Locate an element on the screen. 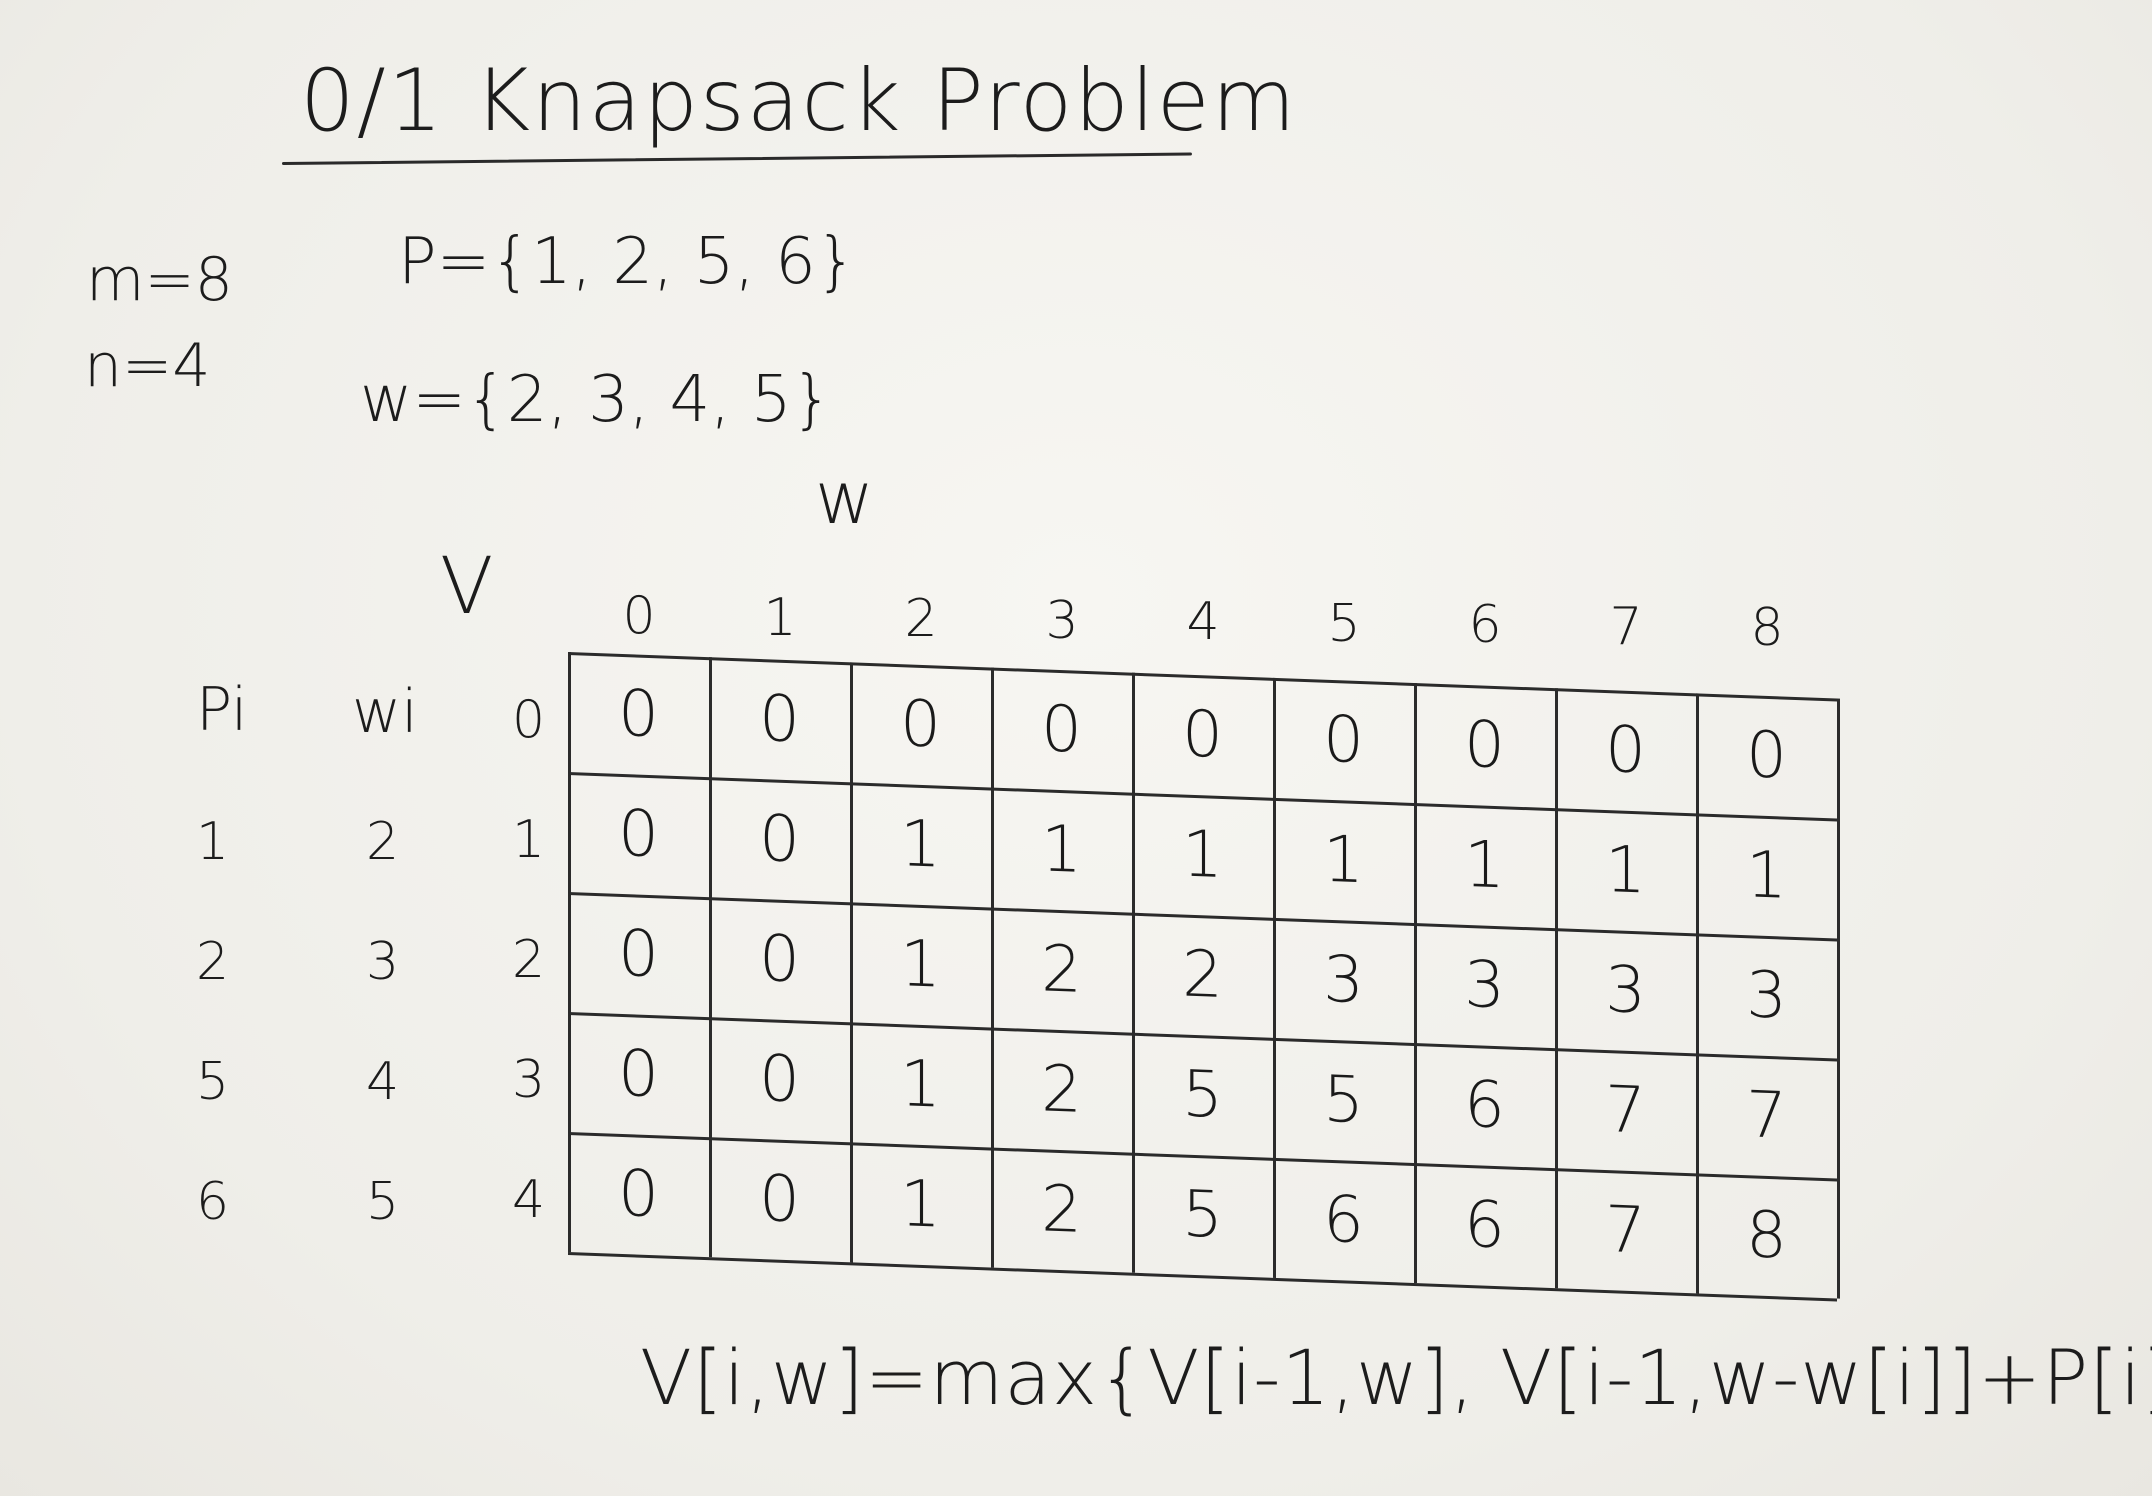 This screenshot has height=1496, width=2152. weight-value: 3 is located at coordinates (383, 962).